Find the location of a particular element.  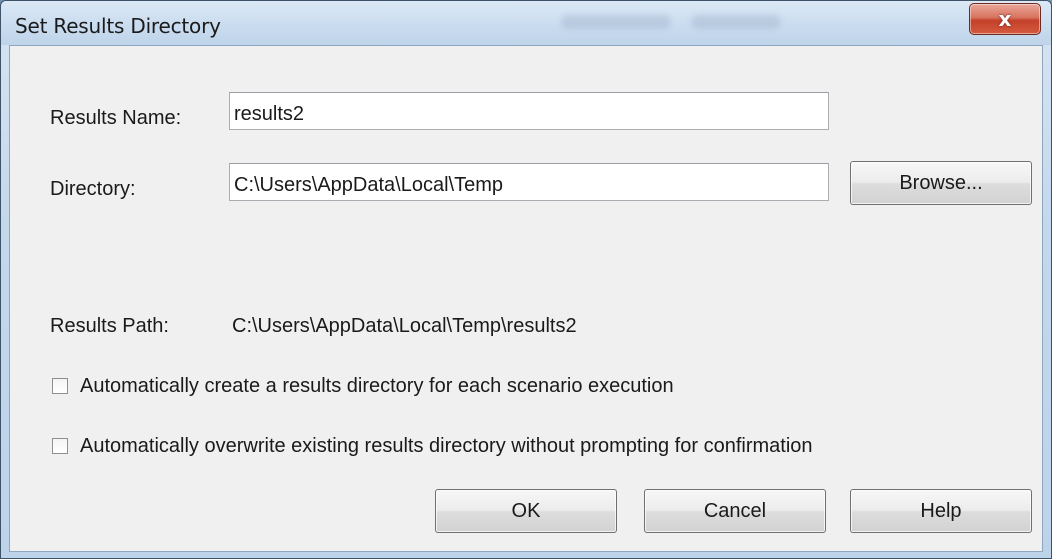

close-button: x is located at coordinates (1005, 19).